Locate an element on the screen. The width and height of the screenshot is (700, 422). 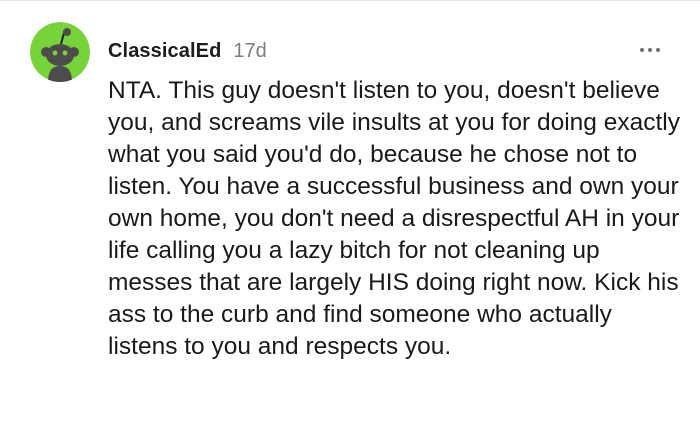
username: ClassicalEd is located at coordinates (164, 51).